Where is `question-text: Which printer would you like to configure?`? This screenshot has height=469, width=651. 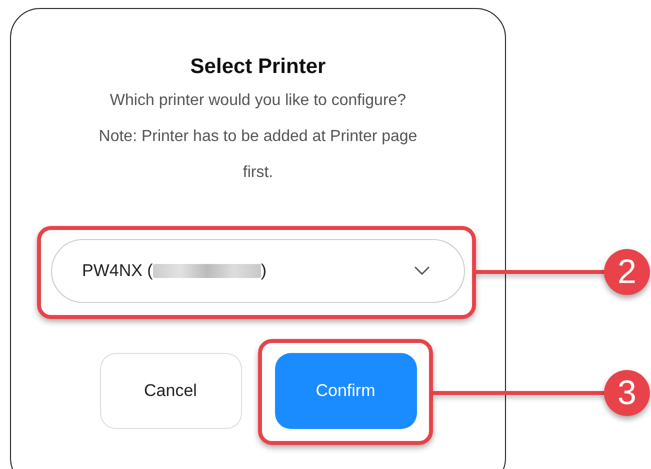 question-text: Which printer would you like to configure? is located at coordinates (258, 101).